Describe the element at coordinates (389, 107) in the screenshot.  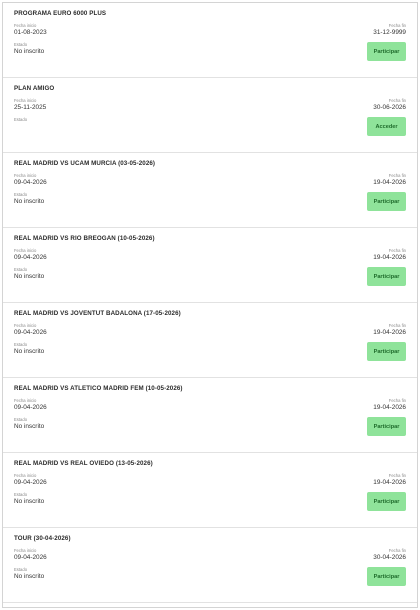
I see `end-date-value: 30-06-2026` at that location.